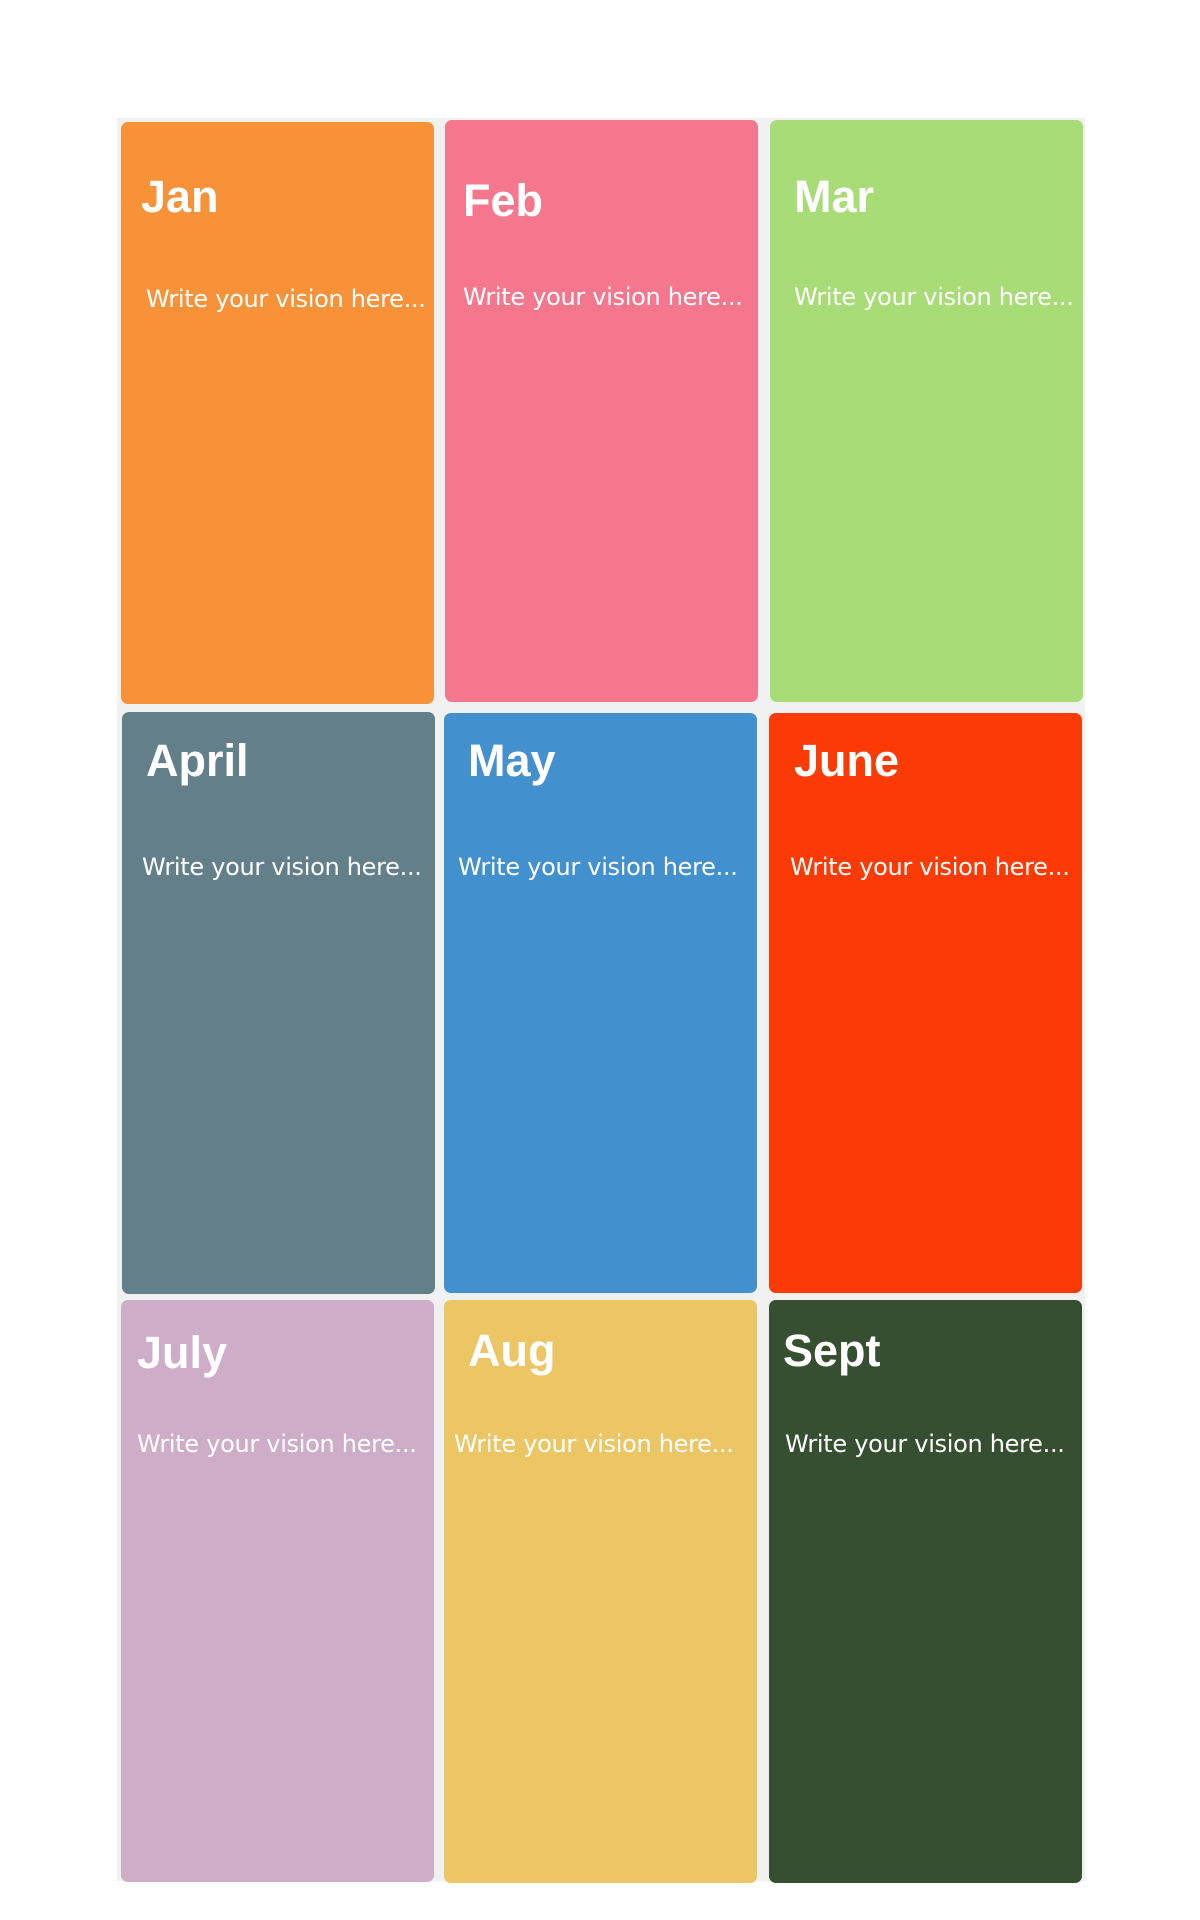 This screenshot has width=1200, height=1920. I want to click on month-title: Jan, so click(180, 196).